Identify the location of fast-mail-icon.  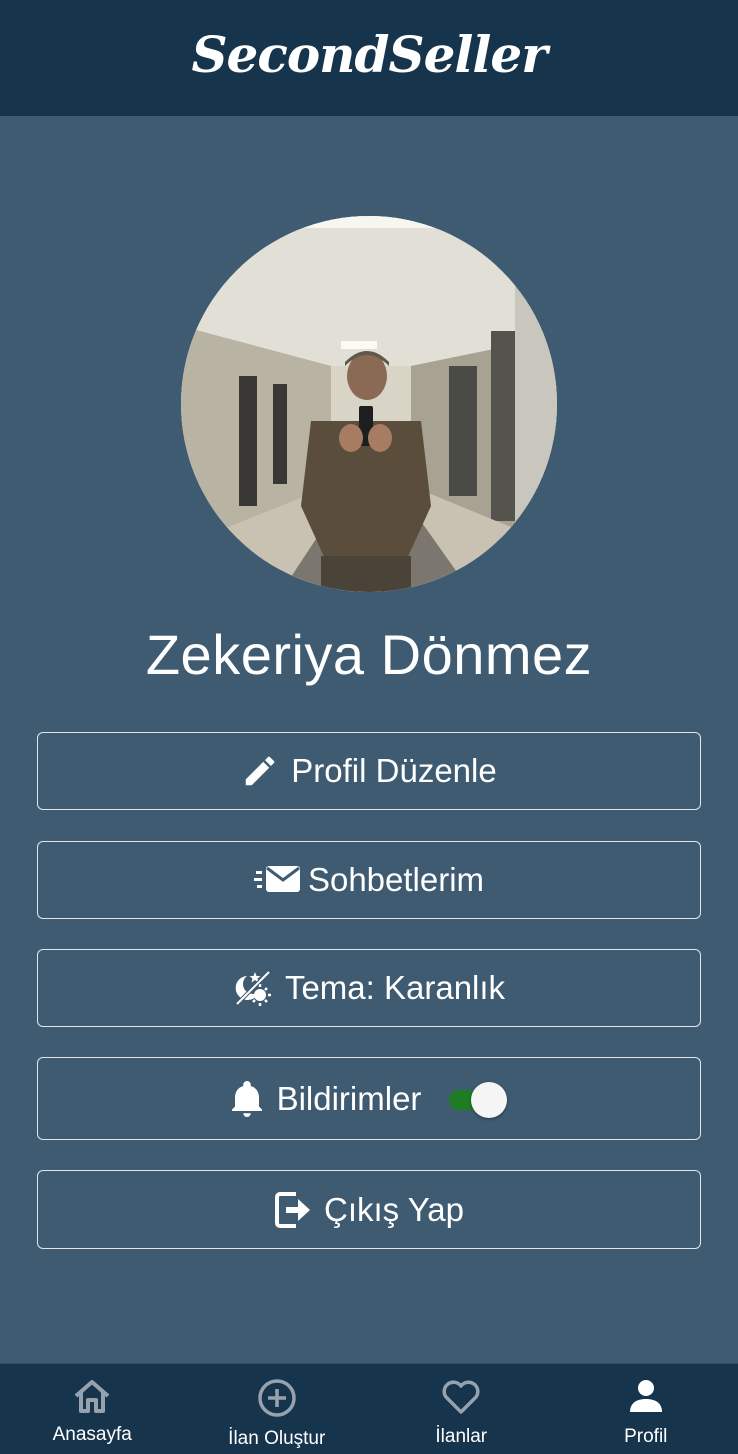
(277, 880).